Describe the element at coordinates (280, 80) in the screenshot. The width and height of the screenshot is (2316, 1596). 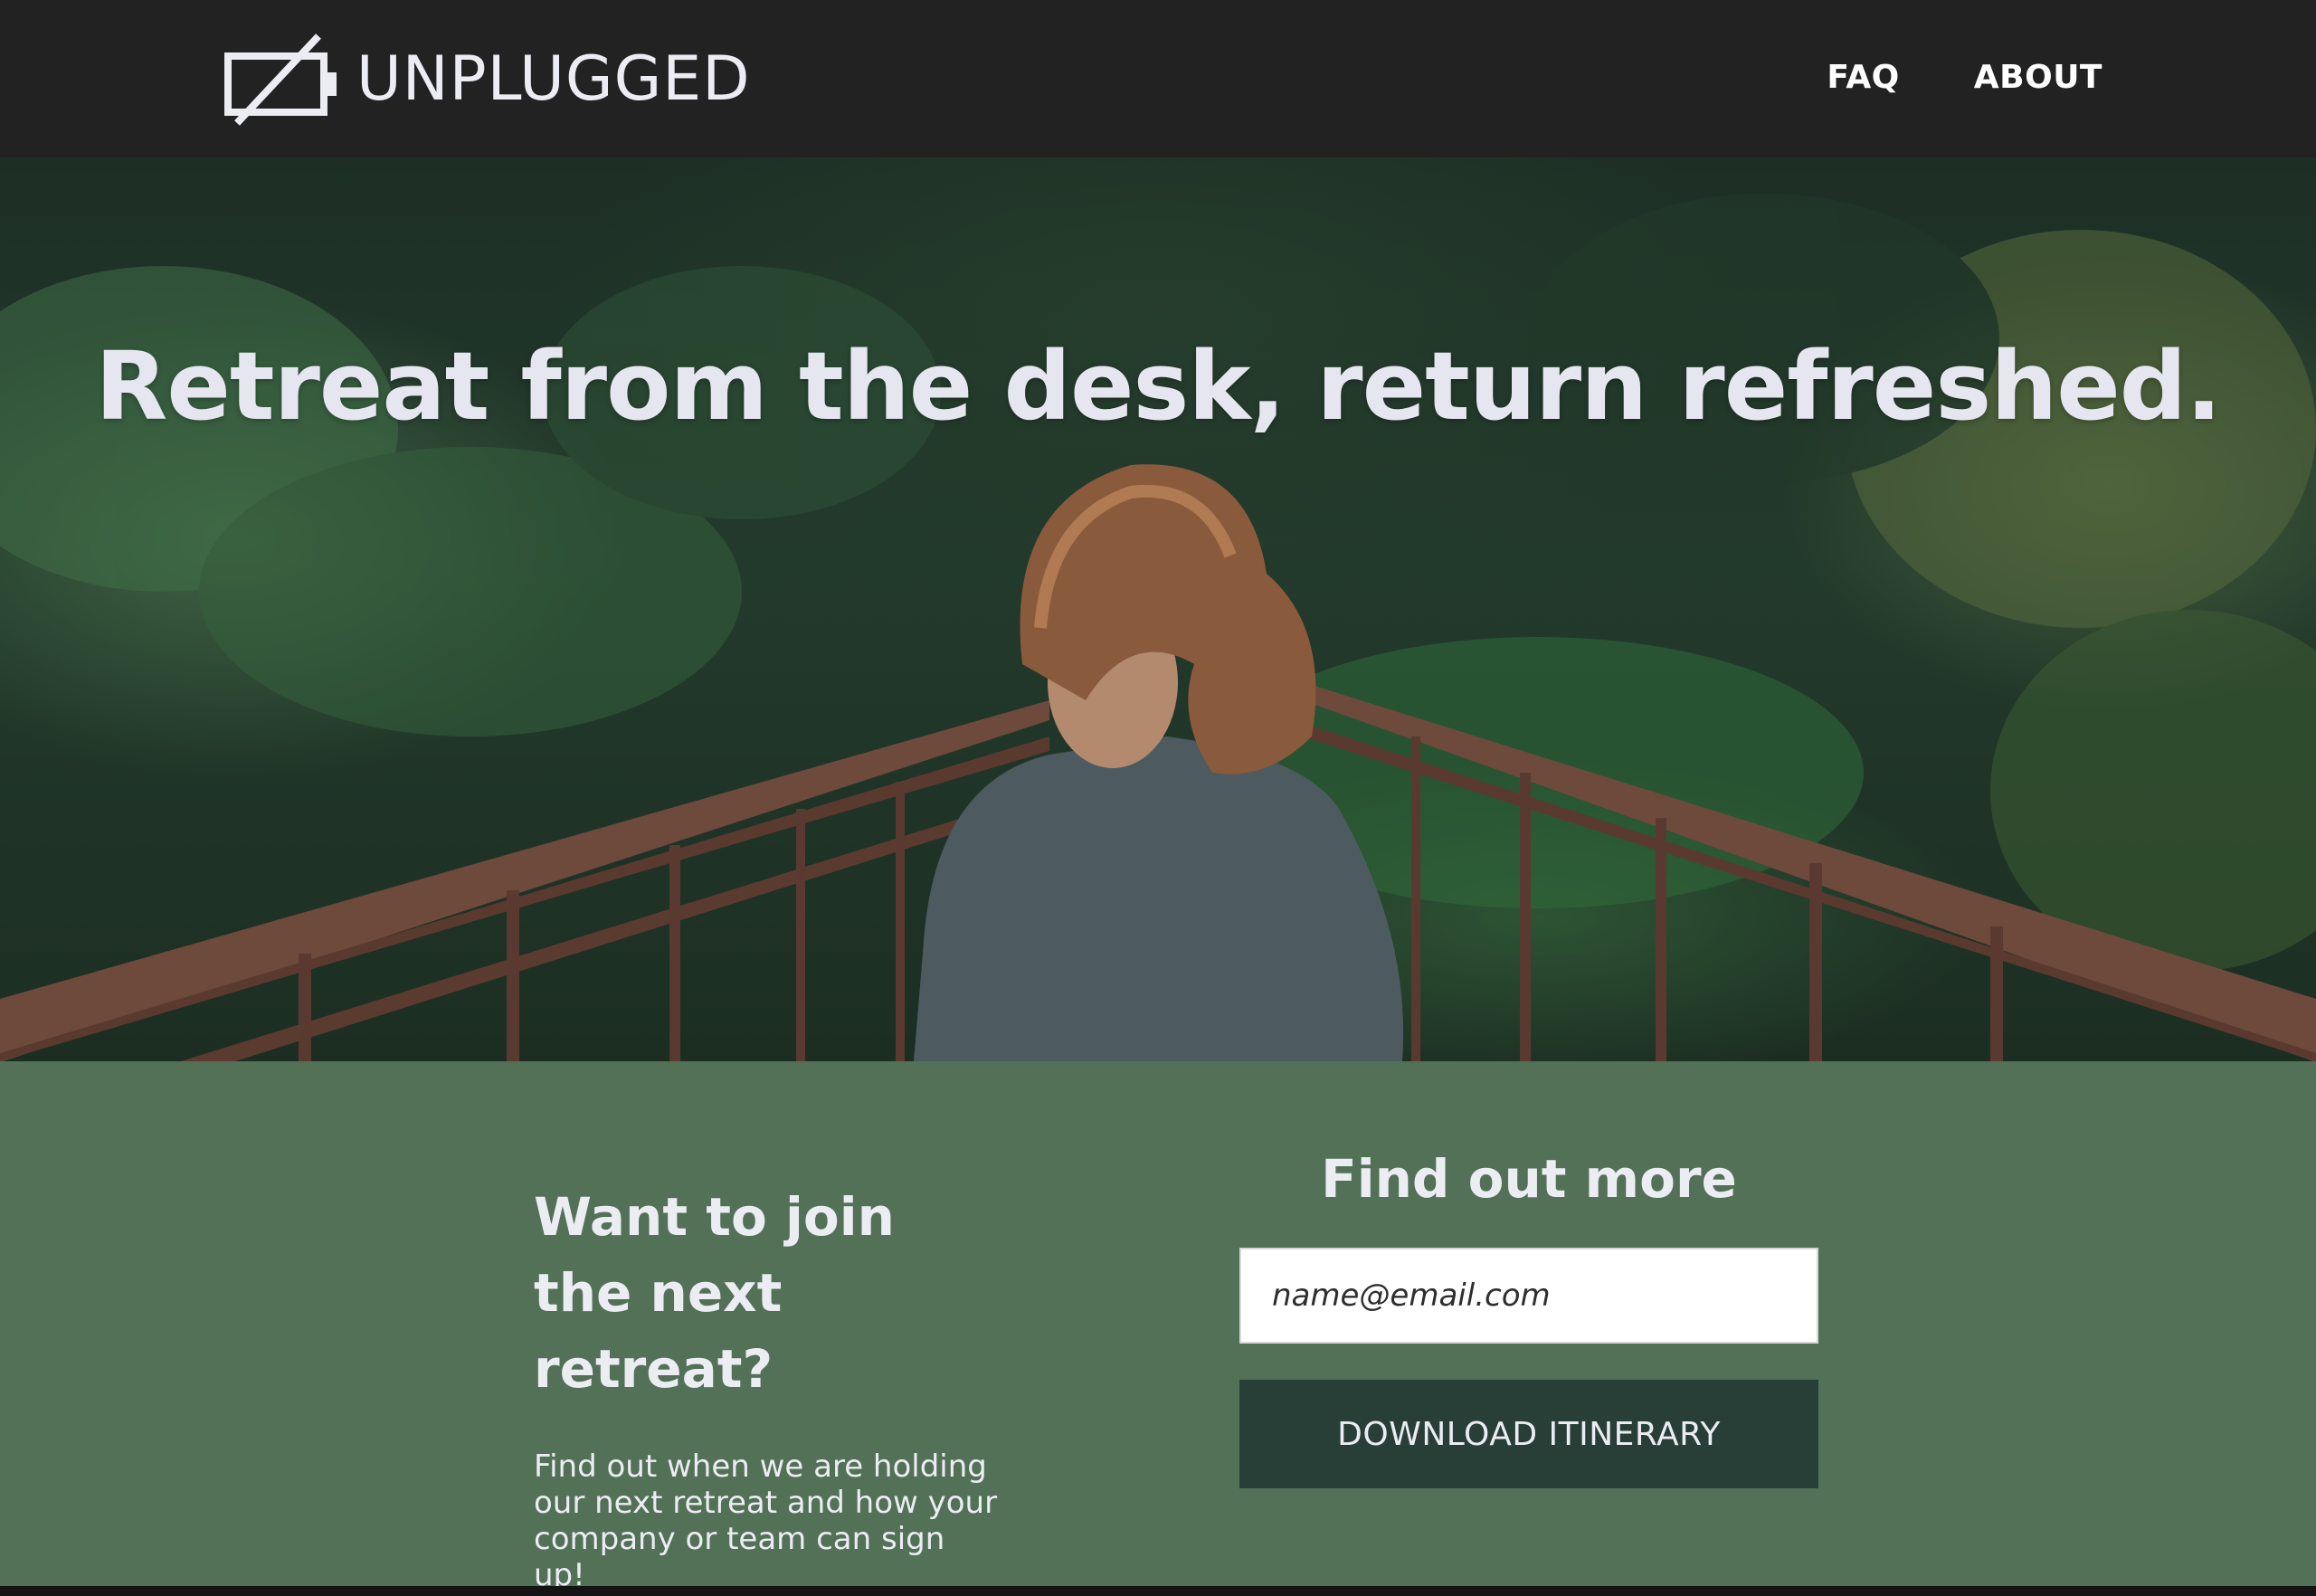
I see `battery-off-icon` at that location.